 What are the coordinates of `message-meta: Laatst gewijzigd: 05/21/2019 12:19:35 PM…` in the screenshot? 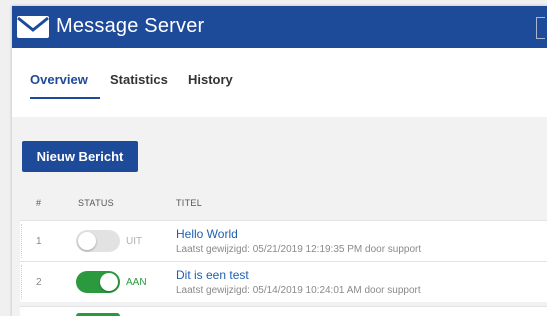 It's located at (299, 249).